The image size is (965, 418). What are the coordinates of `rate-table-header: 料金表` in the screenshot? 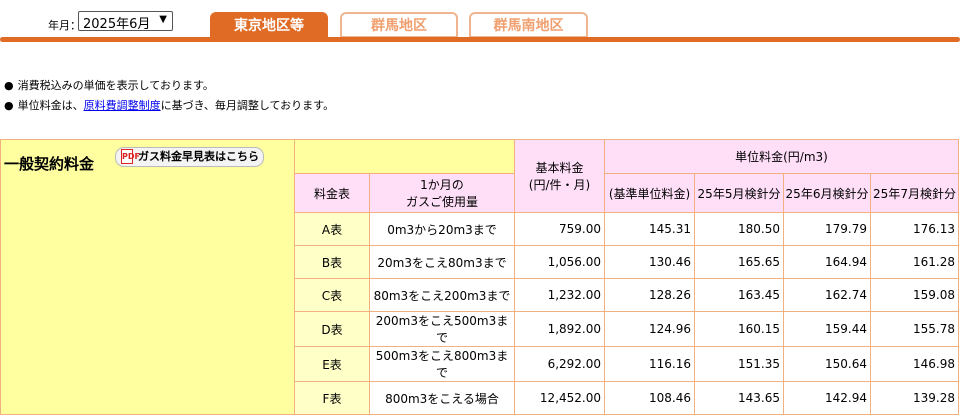 It's located at (332, 193).